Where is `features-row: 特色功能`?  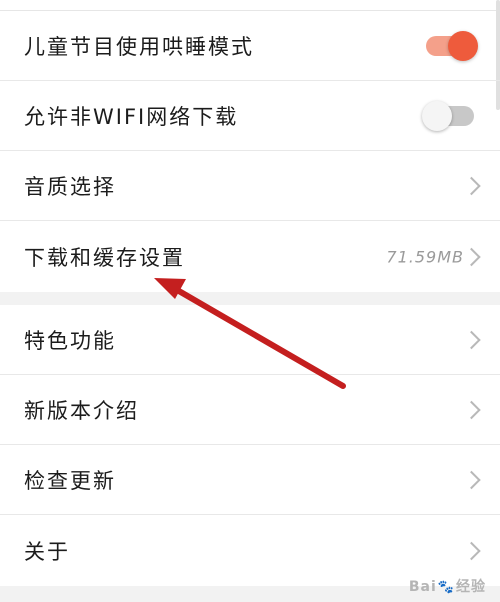
features-row: 特色功能 is located at coordinates (250, 340).